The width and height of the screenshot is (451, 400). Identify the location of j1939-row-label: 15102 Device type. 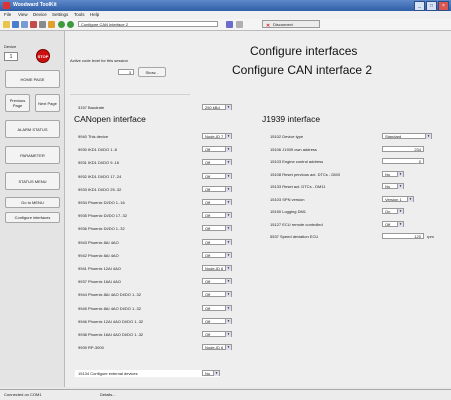
(287, 136).